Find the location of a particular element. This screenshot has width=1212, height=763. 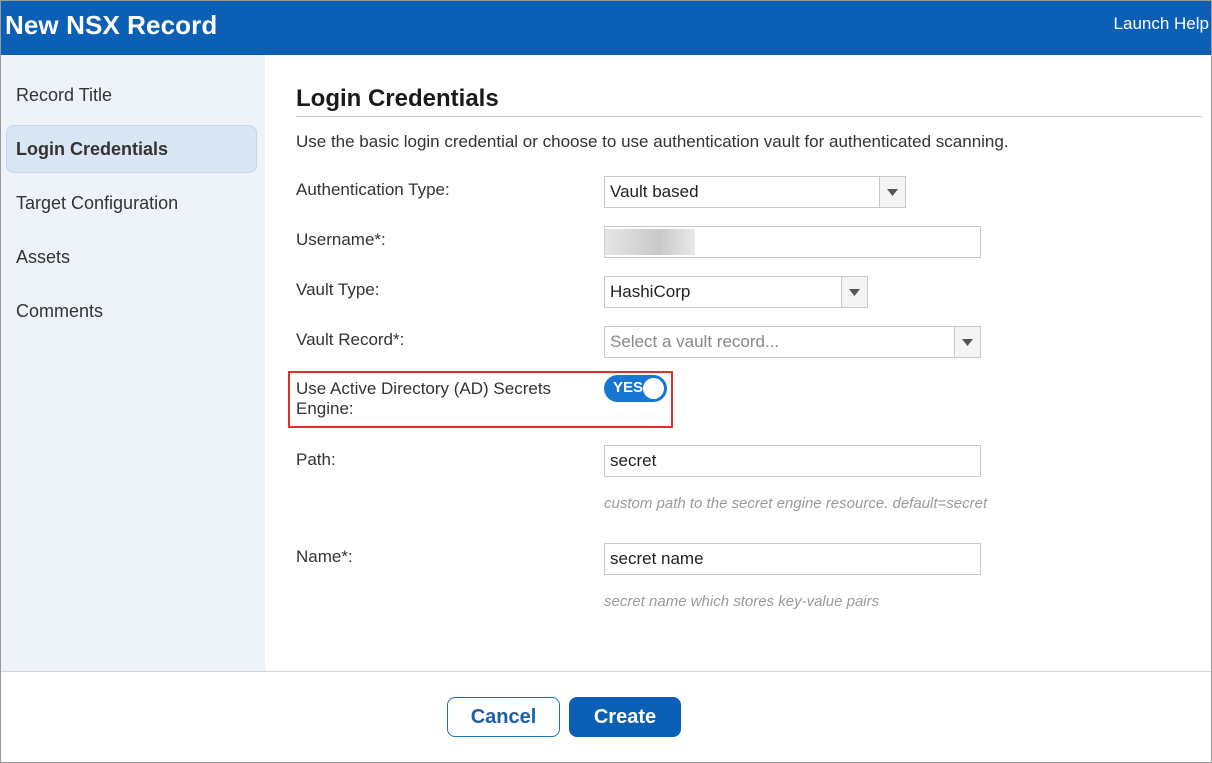

name-label: Name*: is located at coordinates (324, 556).